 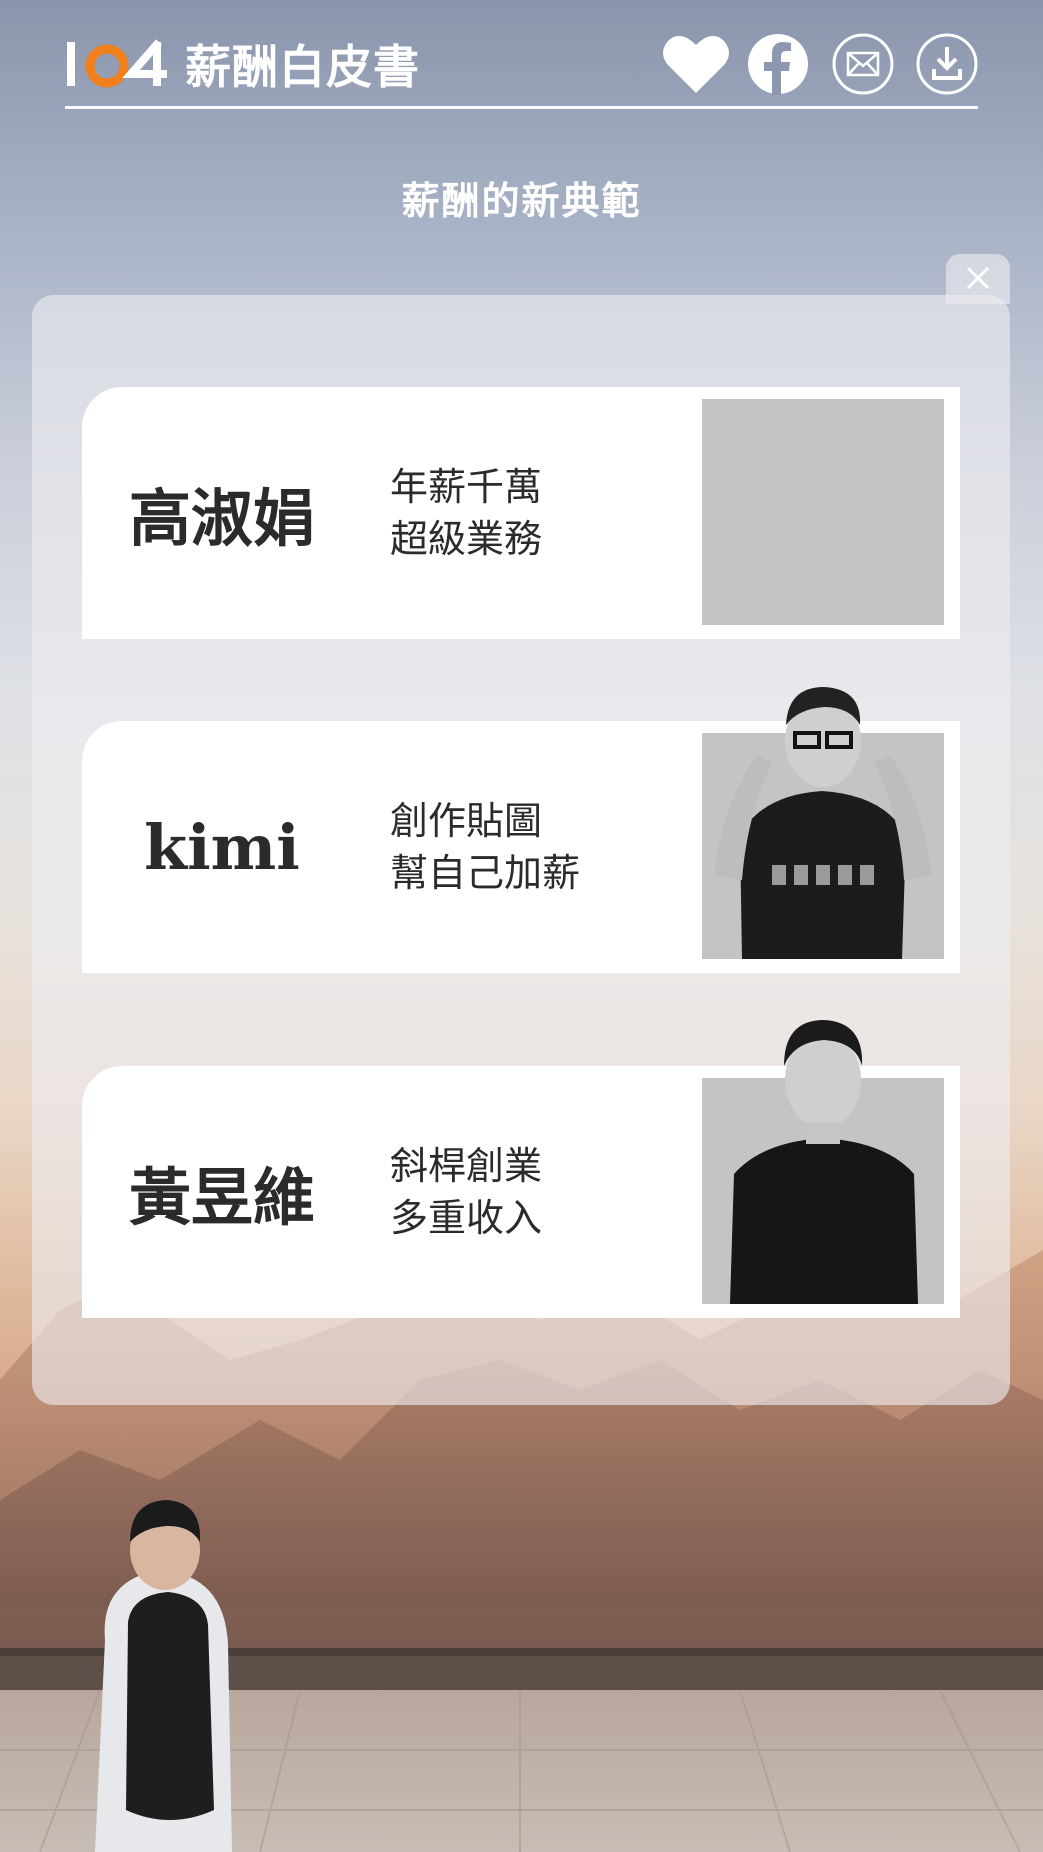 What do you see at coordinates (120, 64) in the screenshot?
I see `logo-104-mark` at bounding box center [120, 64].